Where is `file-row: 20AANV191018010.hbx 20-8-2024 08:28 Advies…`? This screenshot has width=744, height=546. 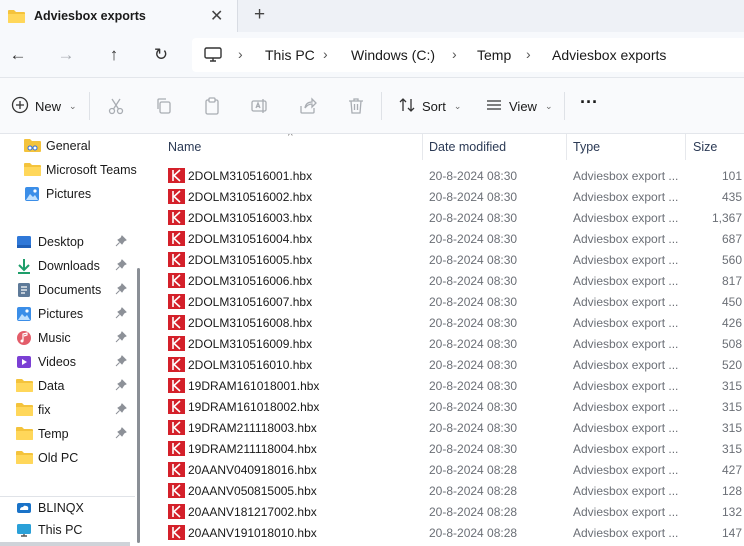 file-row: 20AANV191018010.hbx 20-8-2024 08:28 Advies… is located at coordinates (446, 532).